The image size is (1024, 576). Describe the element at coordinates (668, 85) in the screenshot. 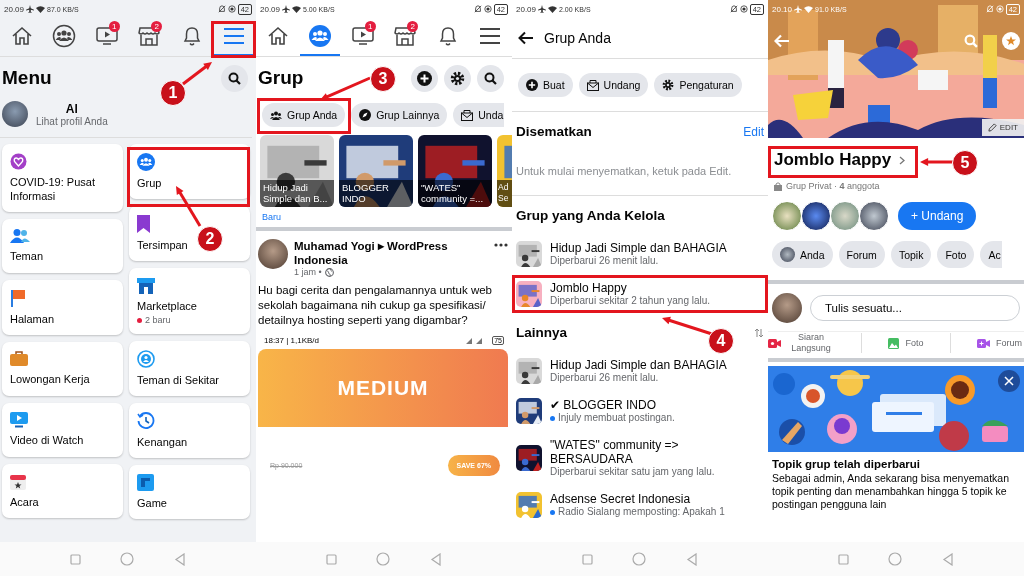

I see `settings-icon` at that location.